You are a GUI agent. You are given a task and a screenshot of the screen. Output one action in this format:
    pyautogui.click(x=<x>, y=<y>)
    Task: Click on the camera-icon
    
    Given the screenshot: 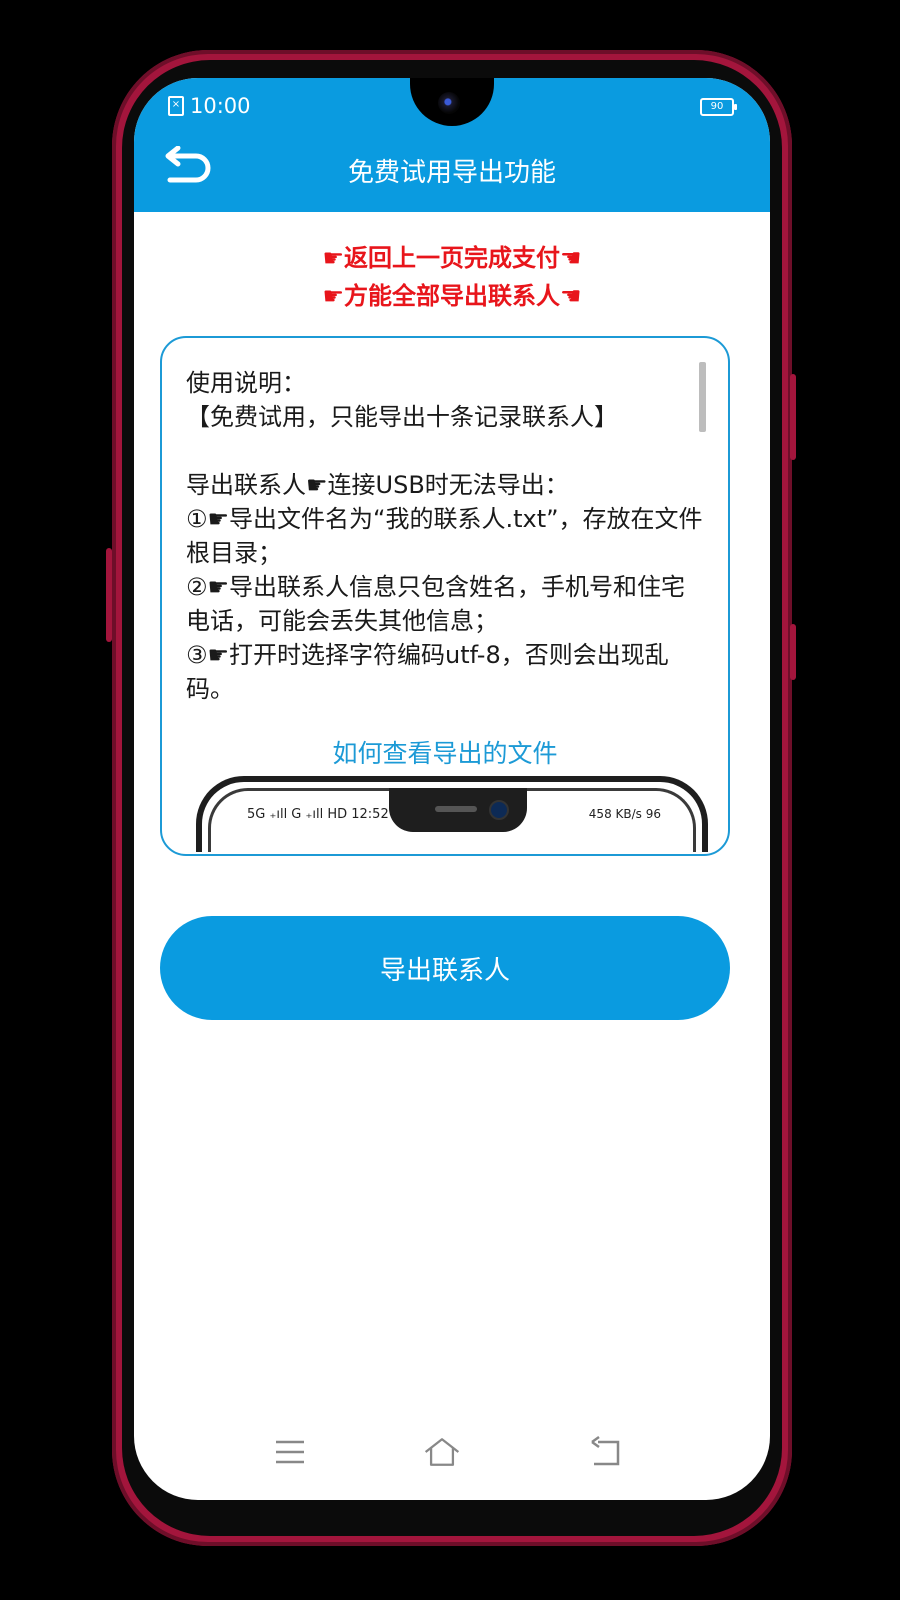 What is the action you would take?
    pyautogui.click(x=499, y=810)
    